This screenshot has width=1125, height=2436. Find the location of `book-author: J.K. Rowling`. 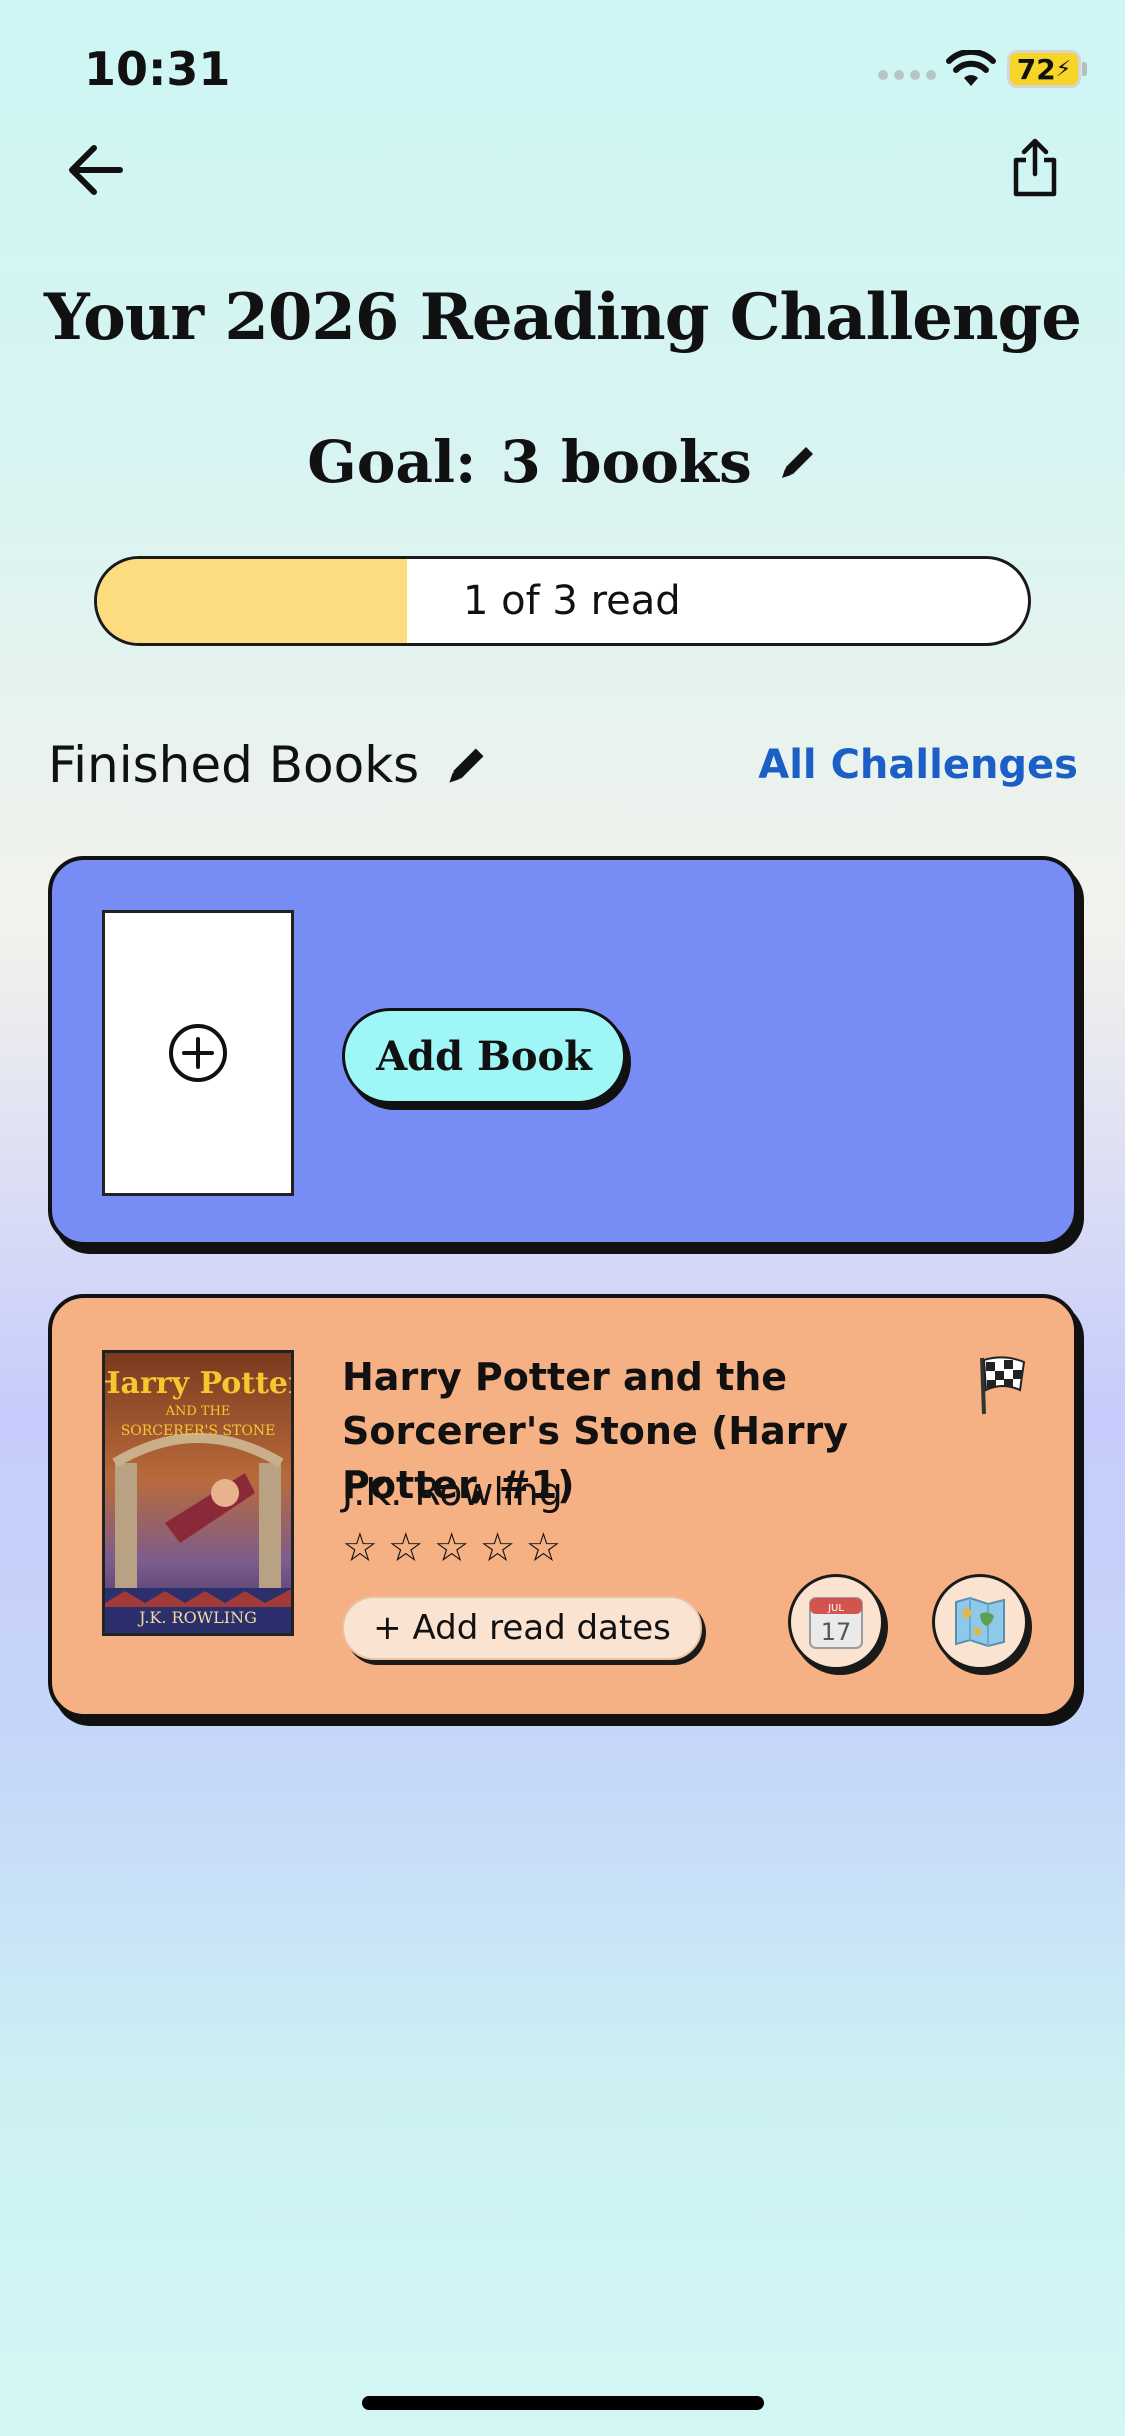

book-author: J.K. Rowling is located at coordinates (452, 1492).